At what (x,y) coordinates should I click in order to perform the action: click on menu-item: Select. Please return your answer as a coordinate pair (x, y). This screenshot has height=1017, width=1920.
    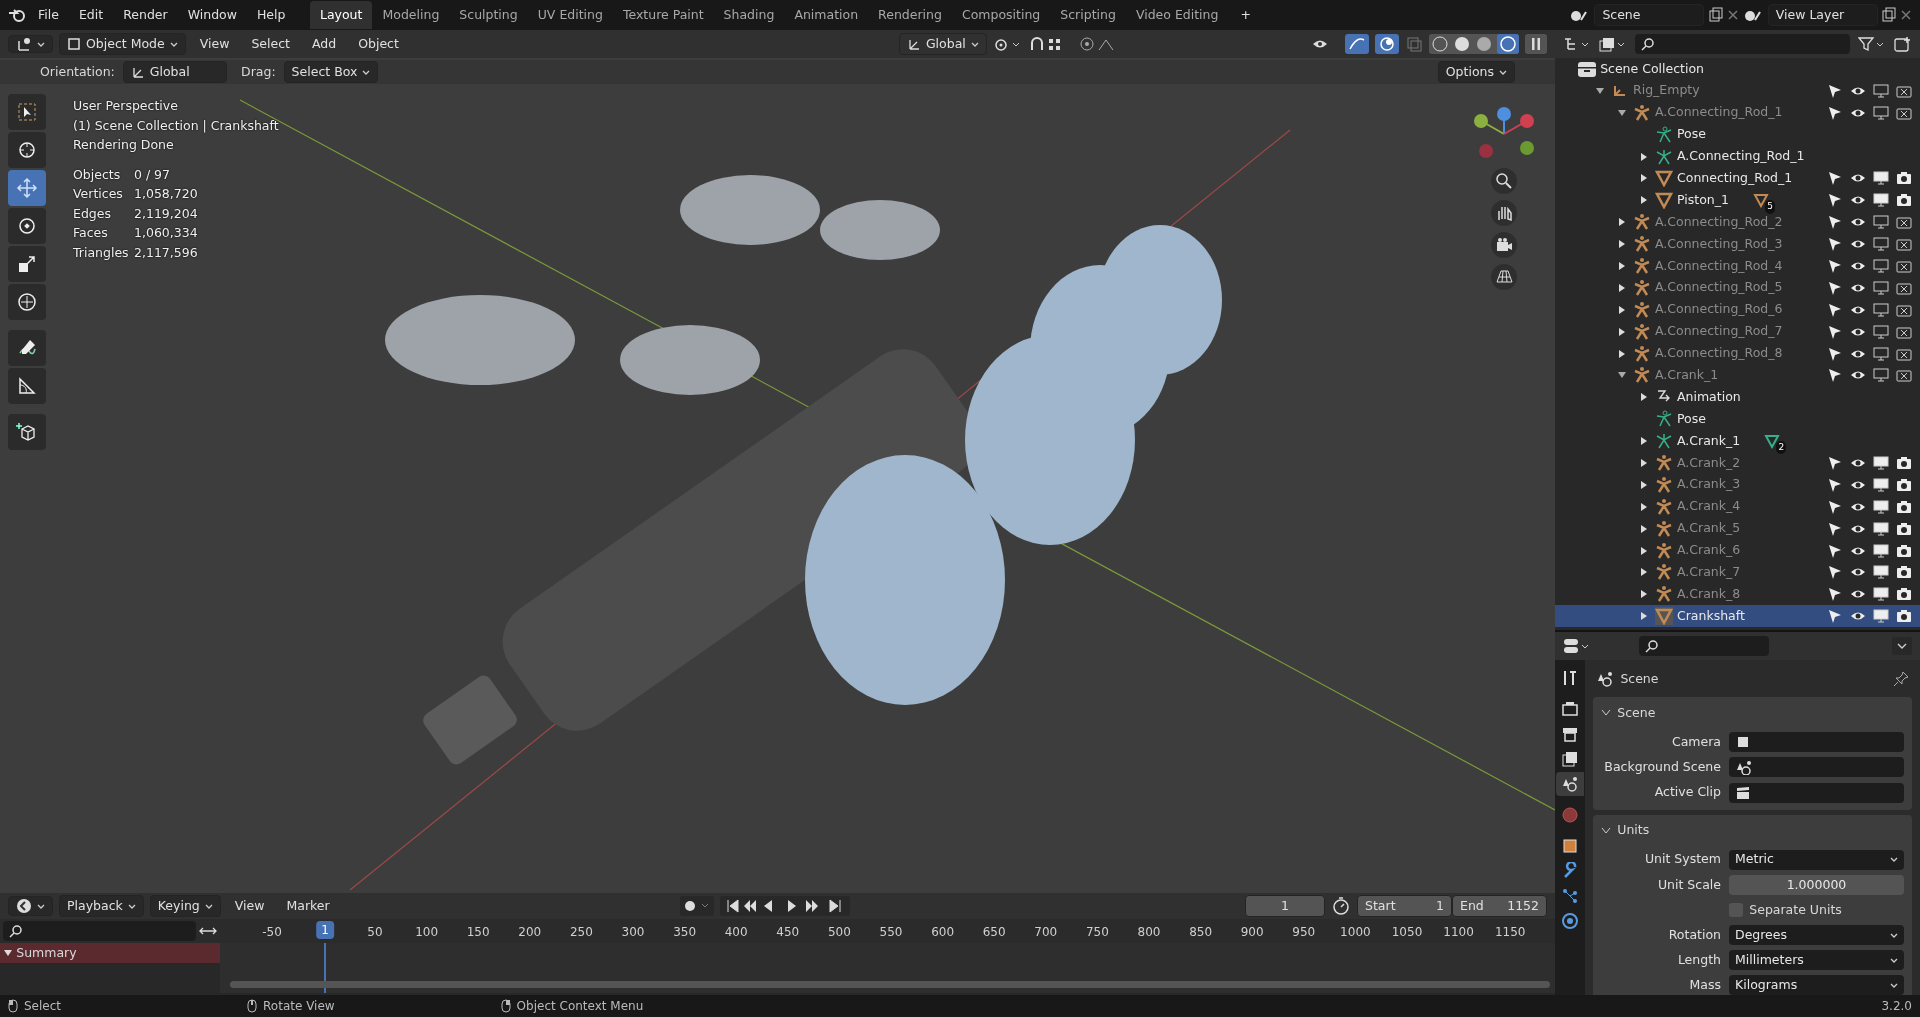
    Looking at the image, I should click on (270, 44).